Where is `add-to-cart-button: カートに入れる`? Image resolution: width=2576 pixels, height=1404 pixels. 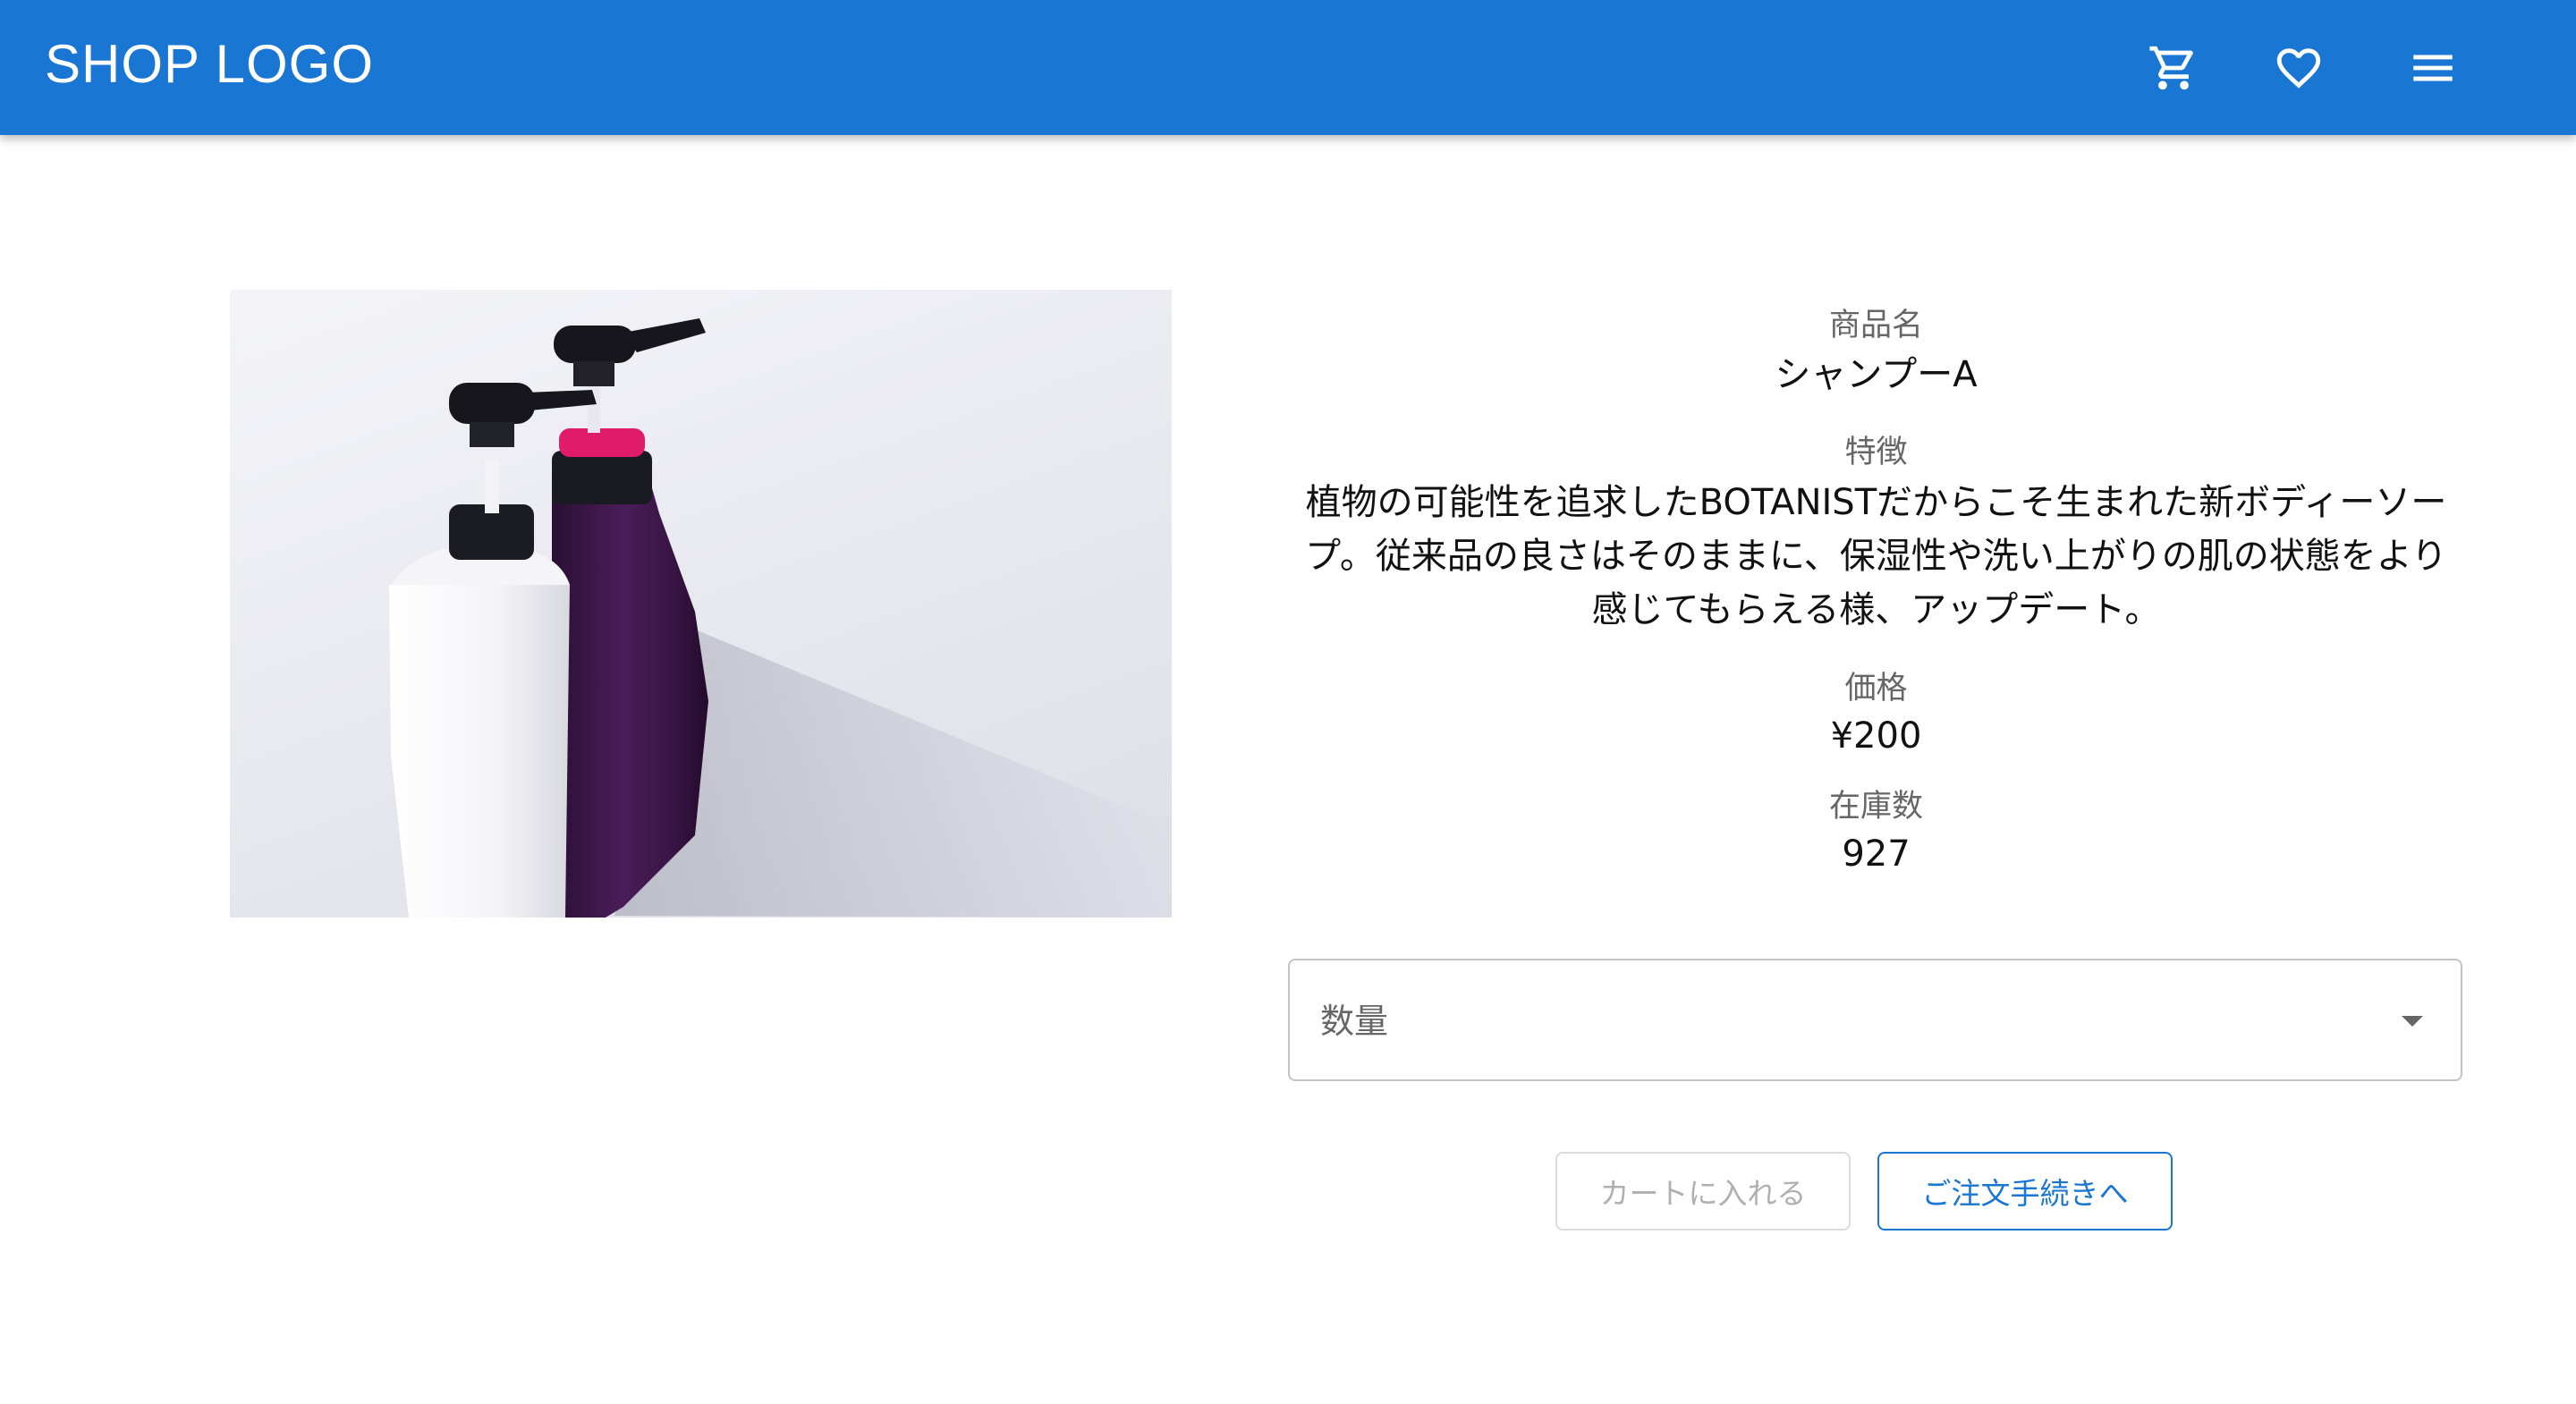 add-to-cart-button: カートに入れる is located at coordinates (1703, 1192).